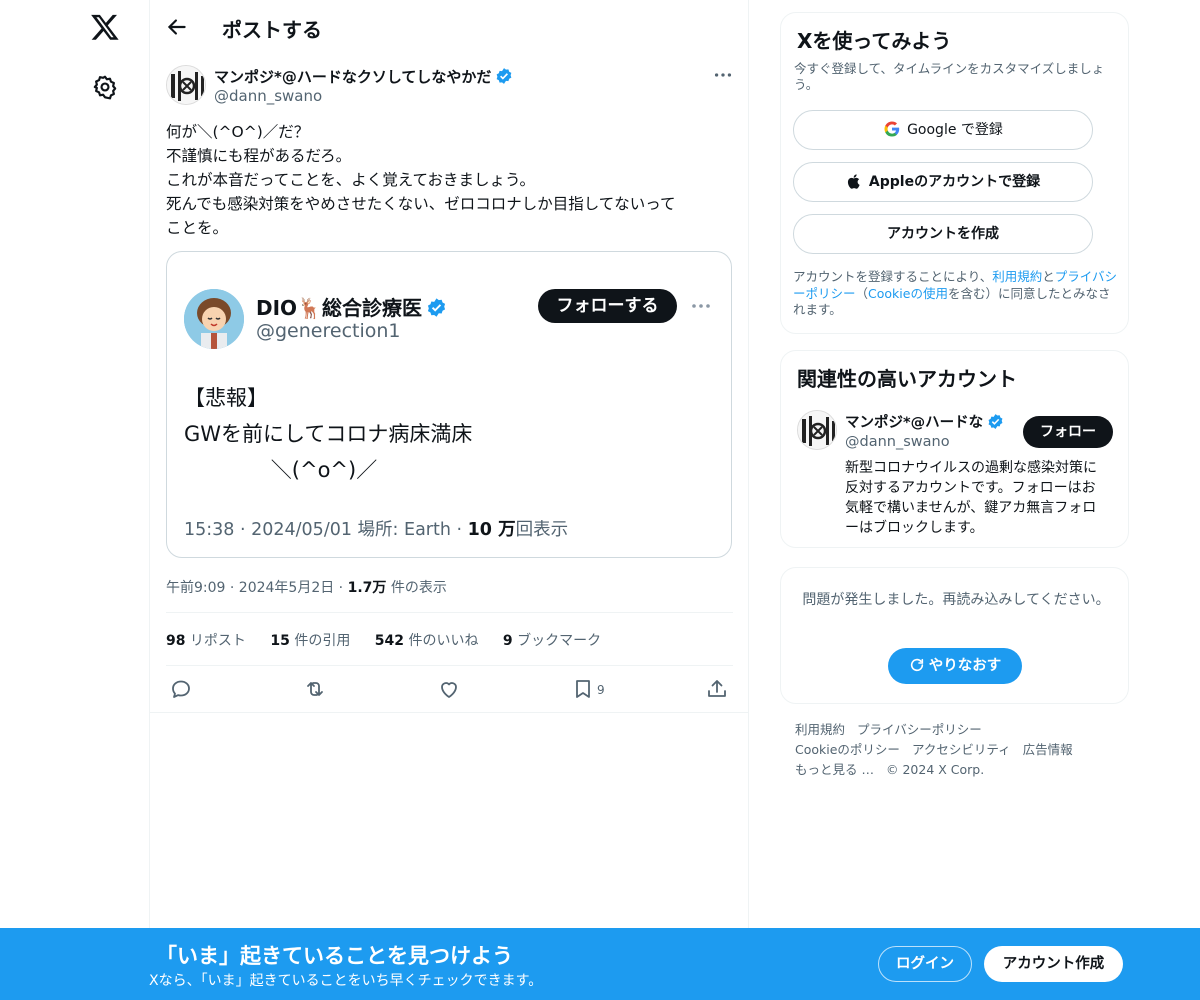 The height and width of the screenshot is (1000, 1200). I want to click on terms-link: 利用規約, so click(1017, 276).